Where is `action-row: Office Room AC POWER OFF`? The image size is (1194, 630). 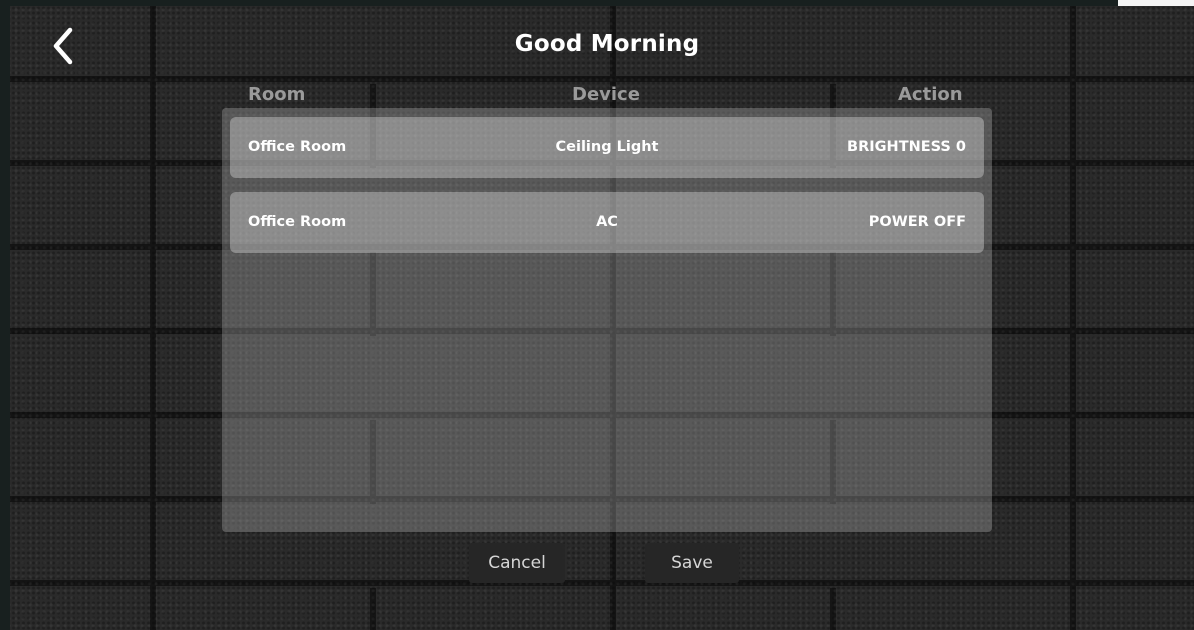
action-row: Office Room AC POWER OFF is located at coordinates (607, 222).